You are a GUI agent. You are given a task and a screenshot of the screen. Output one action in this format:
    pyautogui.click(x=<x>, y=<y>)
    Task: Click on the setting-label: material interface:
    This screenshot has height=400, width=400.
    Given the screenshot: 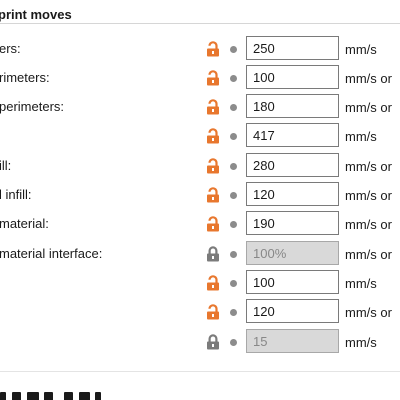 What is the action you would take?
    pyautogui.click(x=51, y=253)
    